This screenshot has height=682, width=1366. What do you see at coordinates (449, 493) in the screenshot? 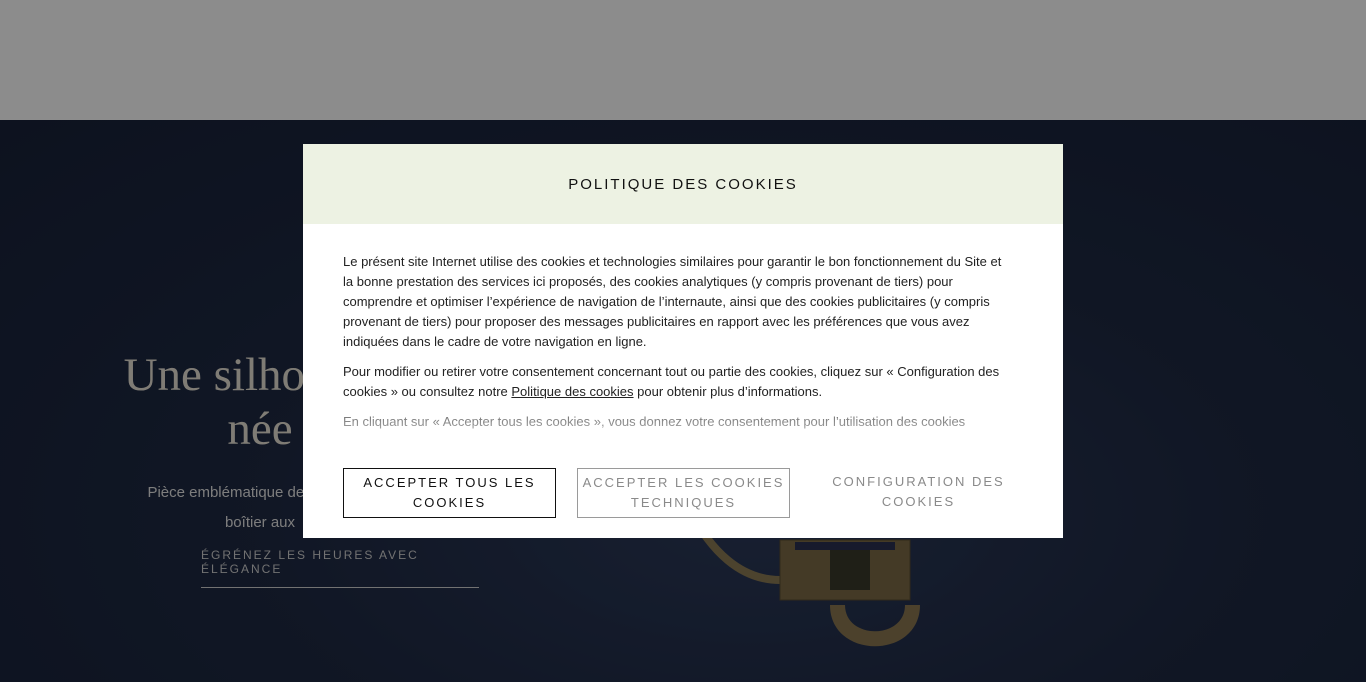
I see `accept-all-cookies-button: ACCEPTER TOUS LES COOKIES` at bounding box center [449, 493].